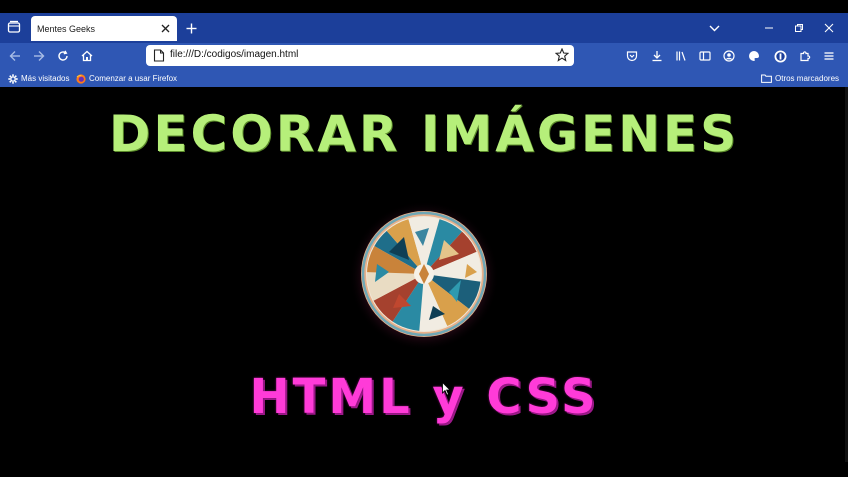 This screenshot has width=848, height=477. I want to click on pocket-button, so click(632, 56).